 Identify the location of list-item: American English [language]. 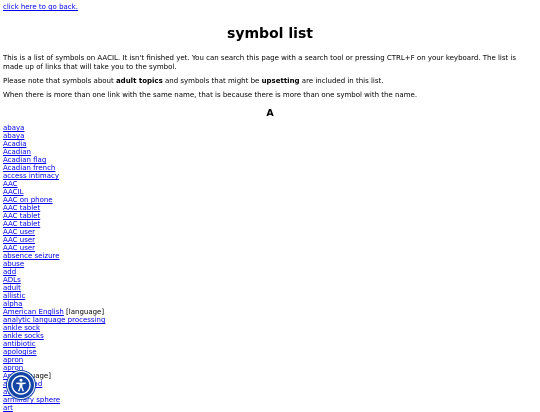
(270, 312).